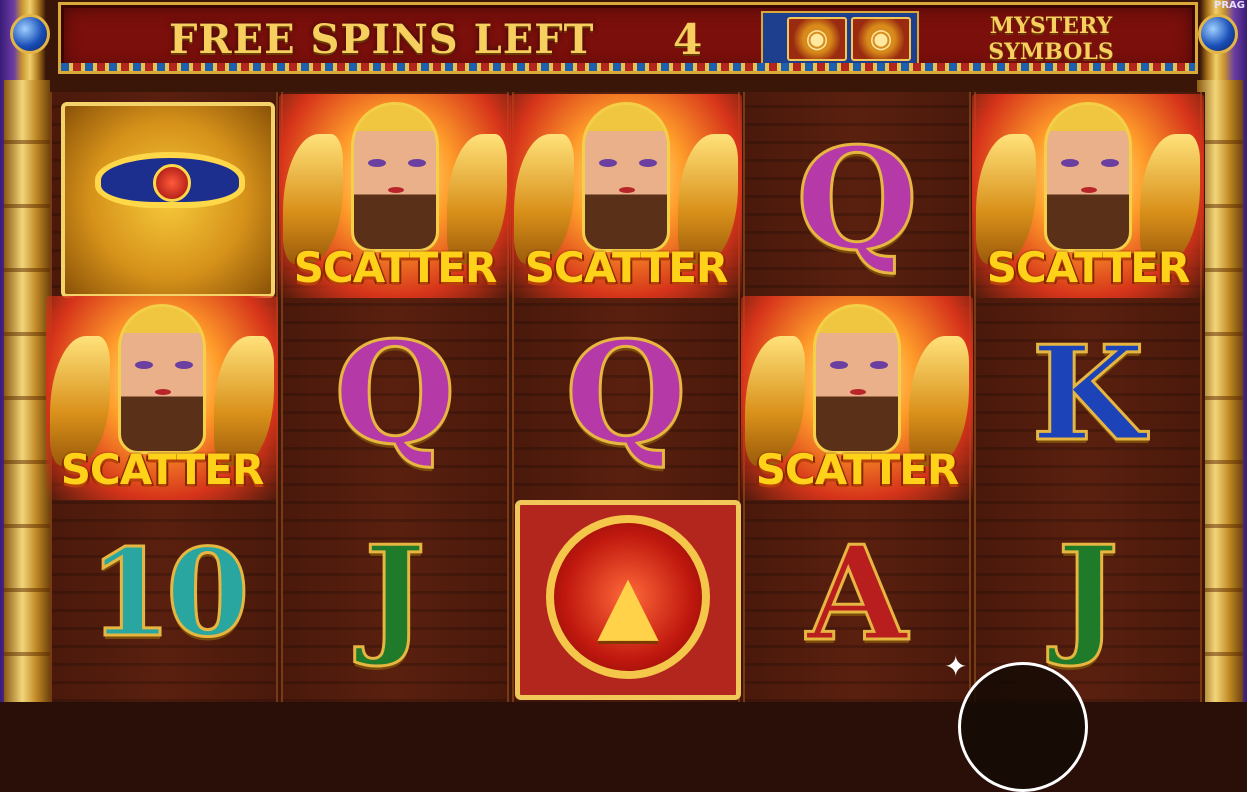 This screenshot has width=1247, height=792. What do you see at coordinates (628, 67) in the screenshot?
I see `decorative-strip` at bounding box center [628, 67].